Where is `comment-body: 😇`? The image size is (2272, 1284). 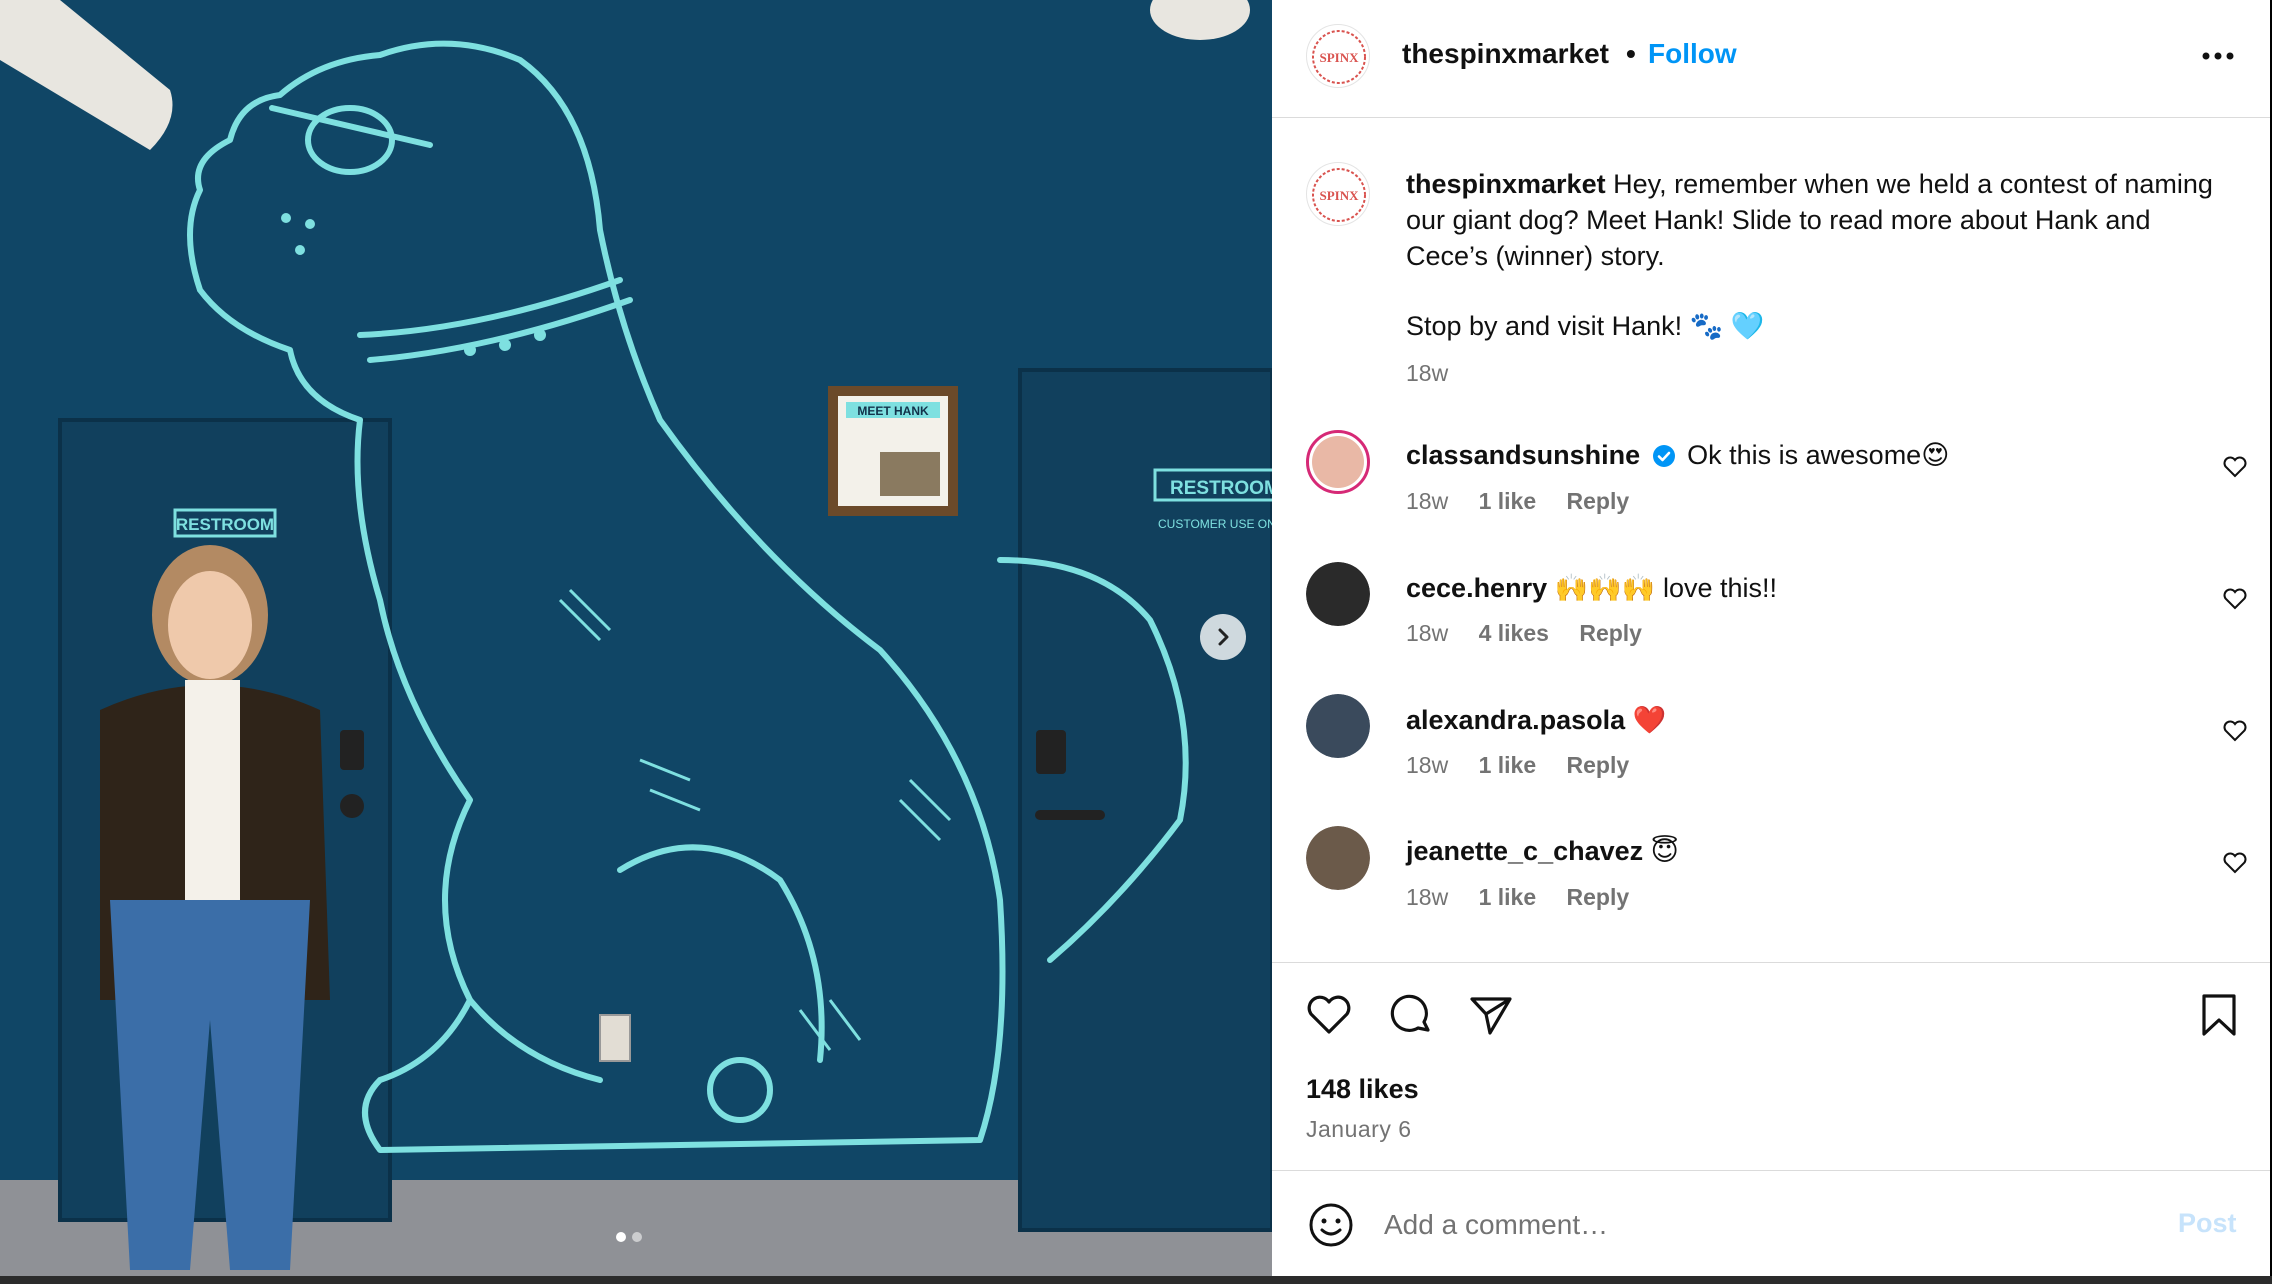
comment-body: 😇 is located at coordinates (1664, 851).